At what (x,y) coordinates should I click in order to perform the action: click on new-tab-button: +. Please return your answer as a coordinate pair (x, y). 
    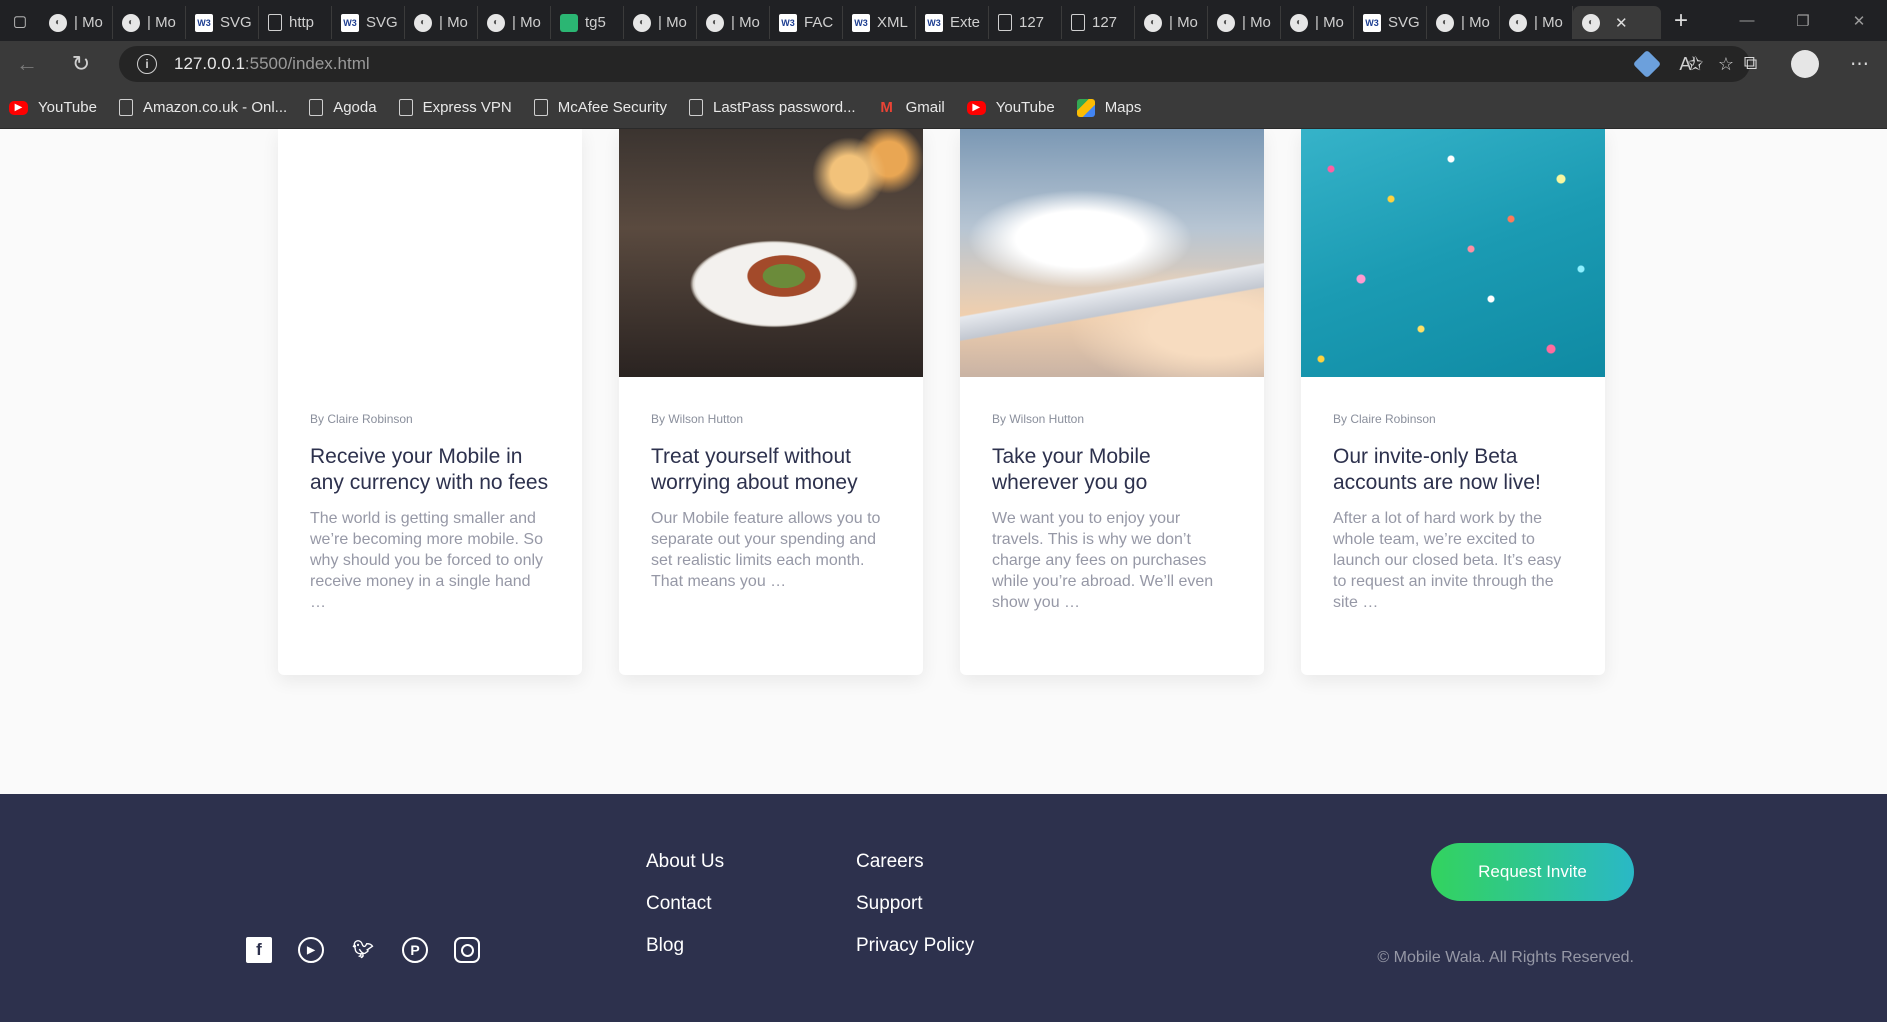
    Looking at the image, I should click on (1681, 20).